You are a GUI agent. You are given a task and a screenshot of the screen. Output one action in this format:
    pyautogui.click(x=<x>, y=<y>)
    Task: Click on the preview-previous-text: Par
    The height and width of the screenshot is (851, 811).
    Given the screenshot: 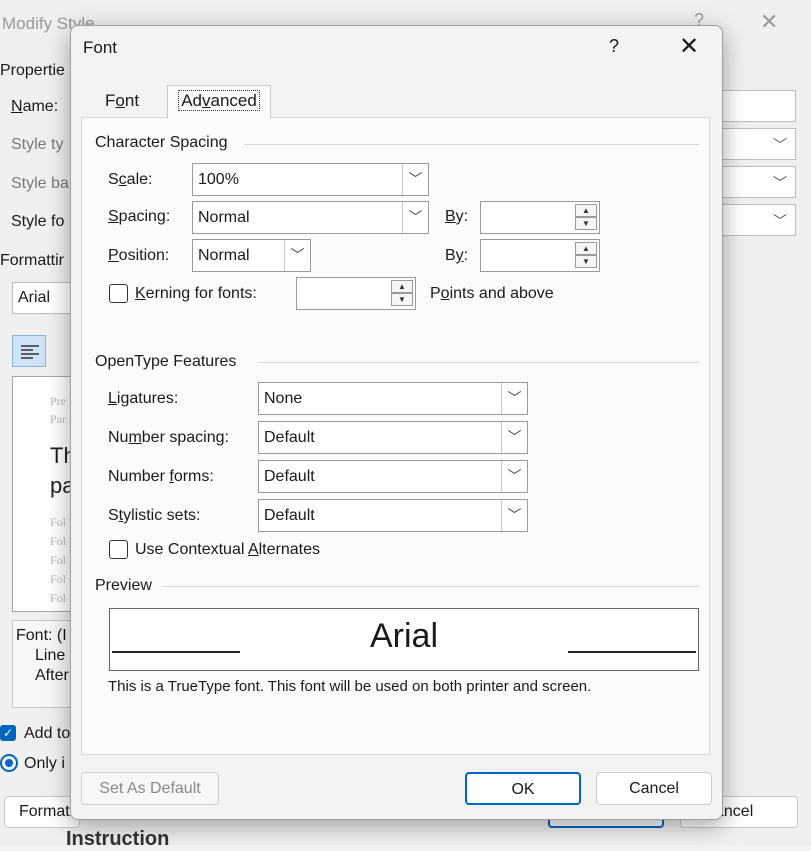 What is the action you would take?
    pyautogui.click(x=58, y=419)
    